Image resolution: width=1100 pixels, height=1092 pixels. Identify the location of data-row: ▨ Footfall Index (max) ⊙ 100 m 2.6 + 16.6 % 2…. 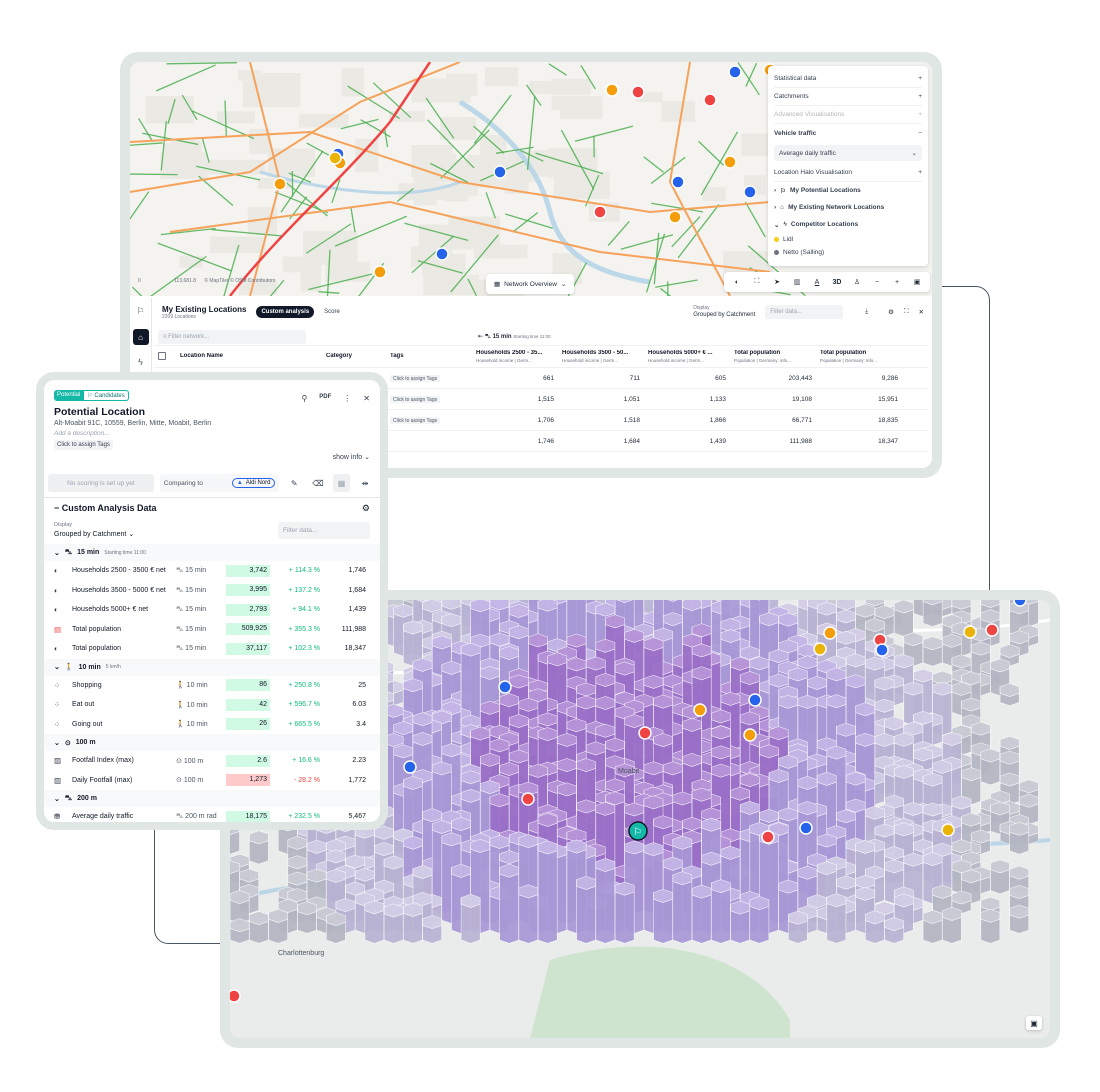
(212, 761).